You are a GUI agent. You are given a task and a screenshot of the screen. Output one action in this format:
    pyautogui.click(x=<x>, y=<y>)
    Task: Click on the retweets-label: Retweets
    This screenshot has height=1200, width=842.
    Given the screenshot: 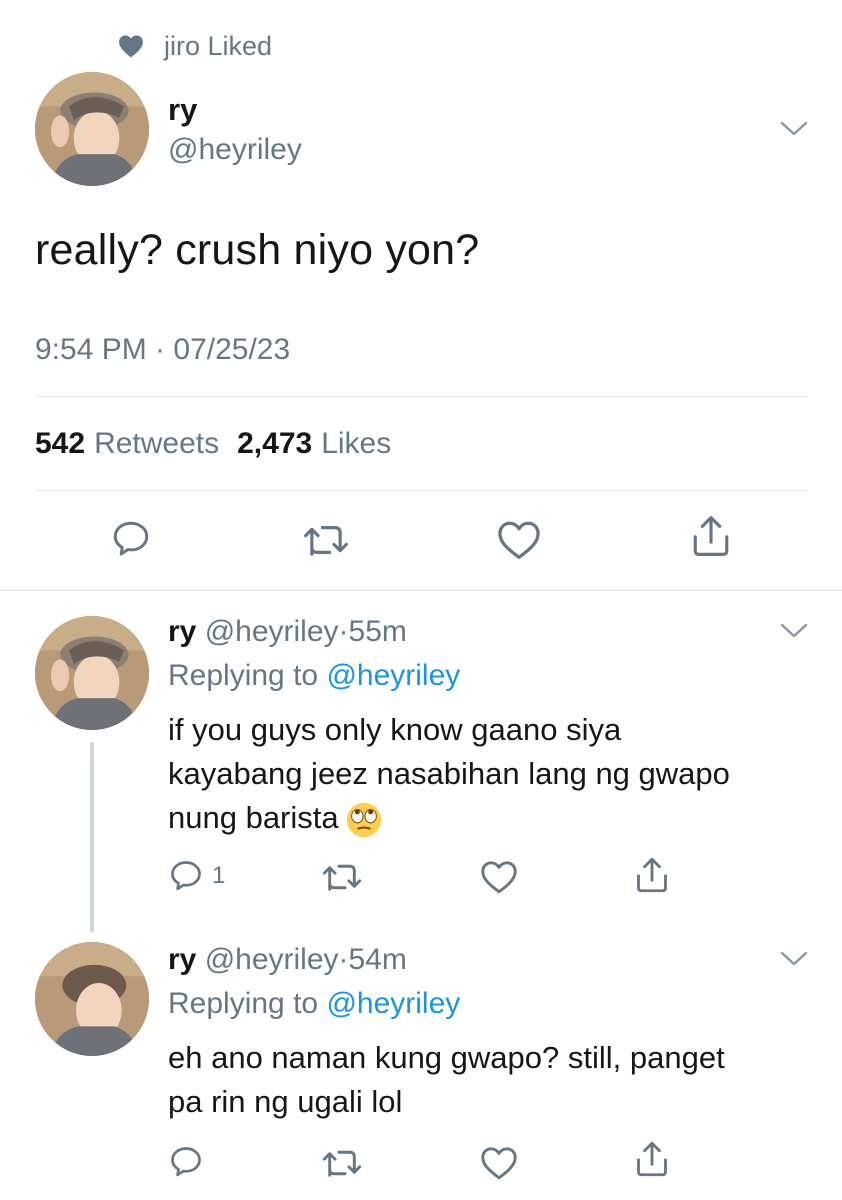 What is the action you would take?
    pyautogui.click(x=156, y=444)
    